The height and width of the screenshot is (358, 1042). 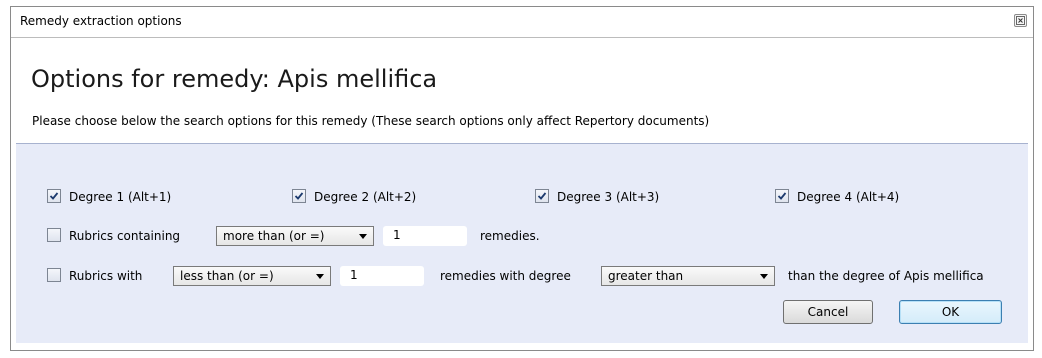 What do you see at coordinates (120, 197) in the screenshot?
I see `degree-1-label: Degree 1 (Alt+1)` at bounding box center [120, 197].